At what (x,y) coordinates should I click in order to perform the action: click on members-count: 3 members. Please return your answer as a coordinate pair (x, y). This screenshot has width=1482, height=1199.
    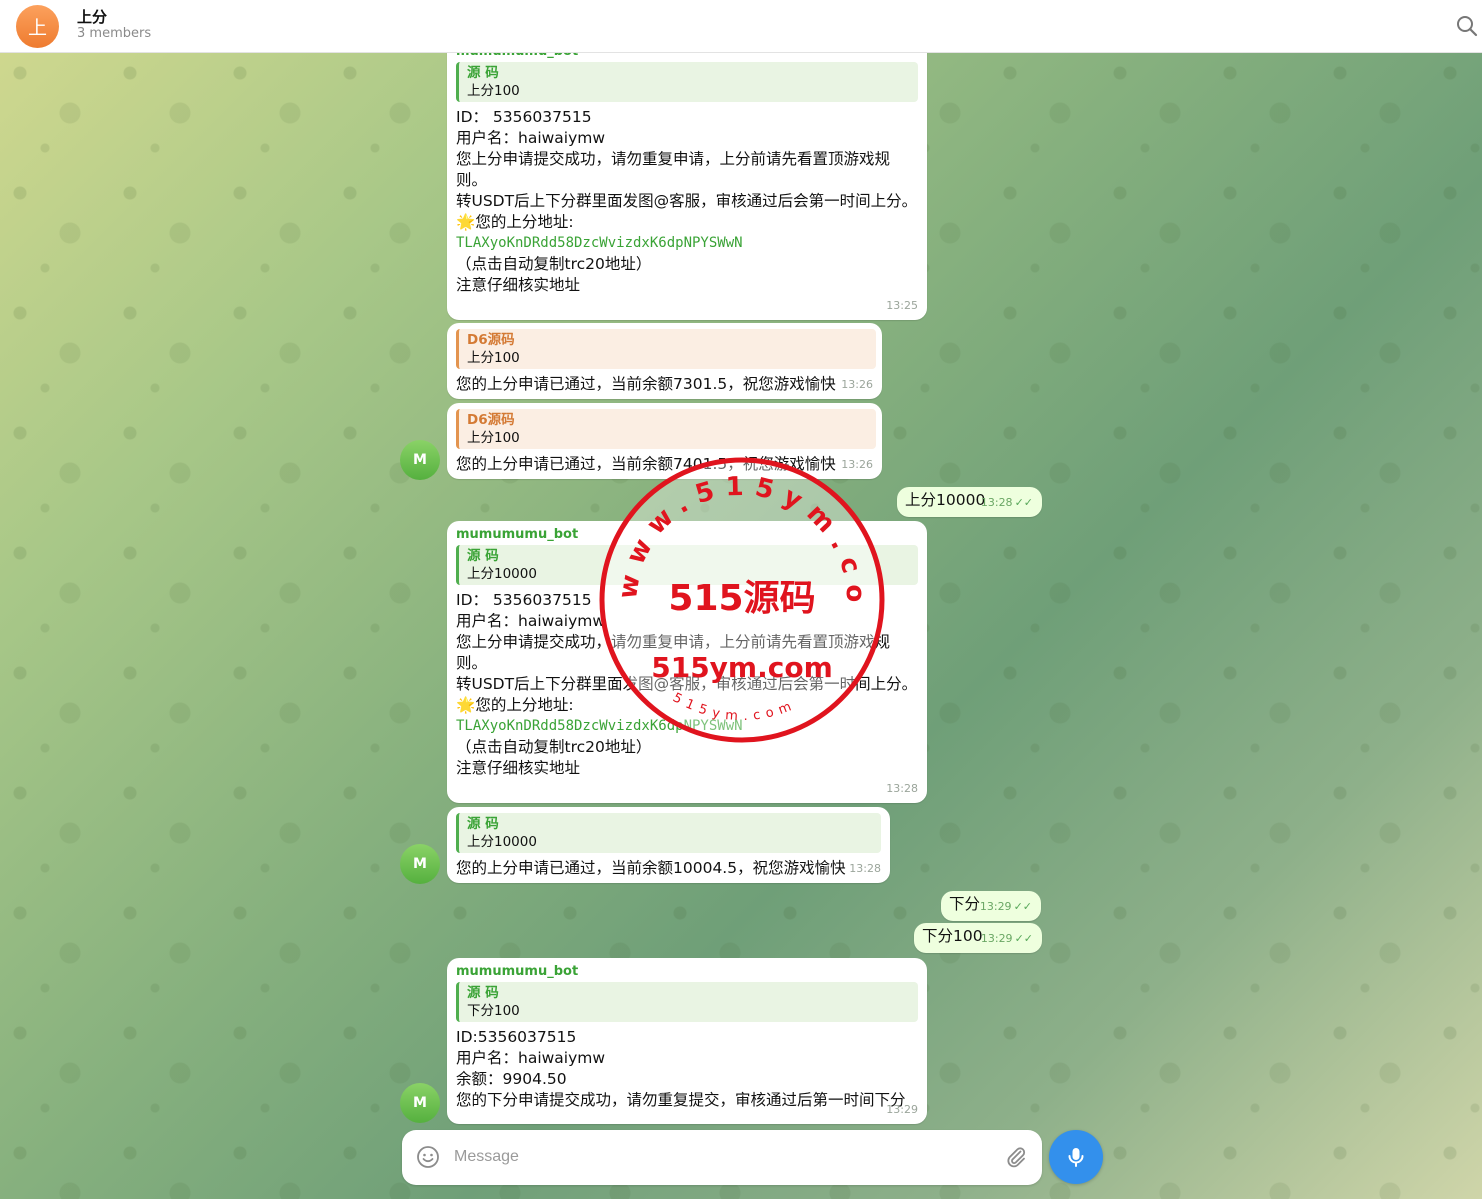
    Looking at the image, I should click on (114, 33).